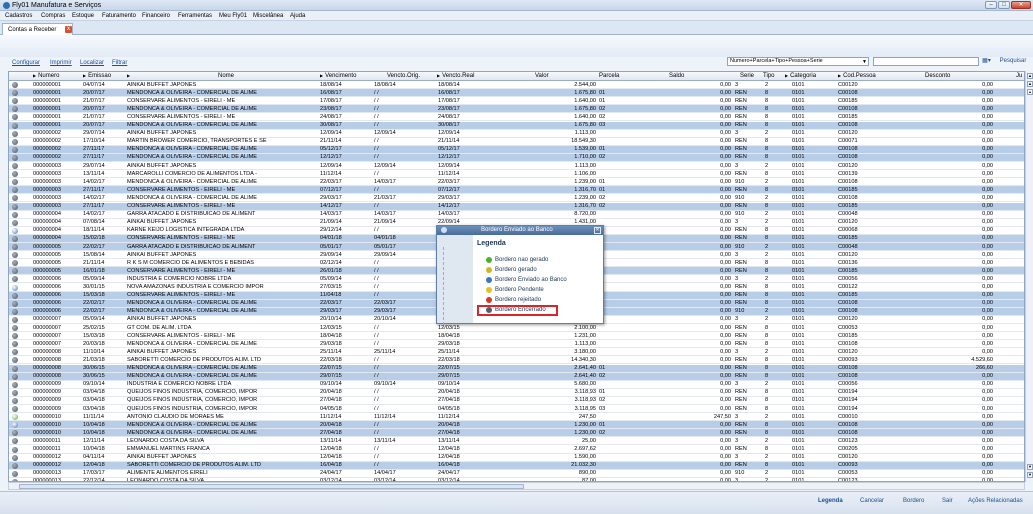 This screenshot has width=1033, height=514. What do you see at coordinates (798, 61) in the screenshot?
I see `search-index-select: Numero+Parcela+Tipo+Pessoa+Serie ▼` at bounding box center [798, 61].